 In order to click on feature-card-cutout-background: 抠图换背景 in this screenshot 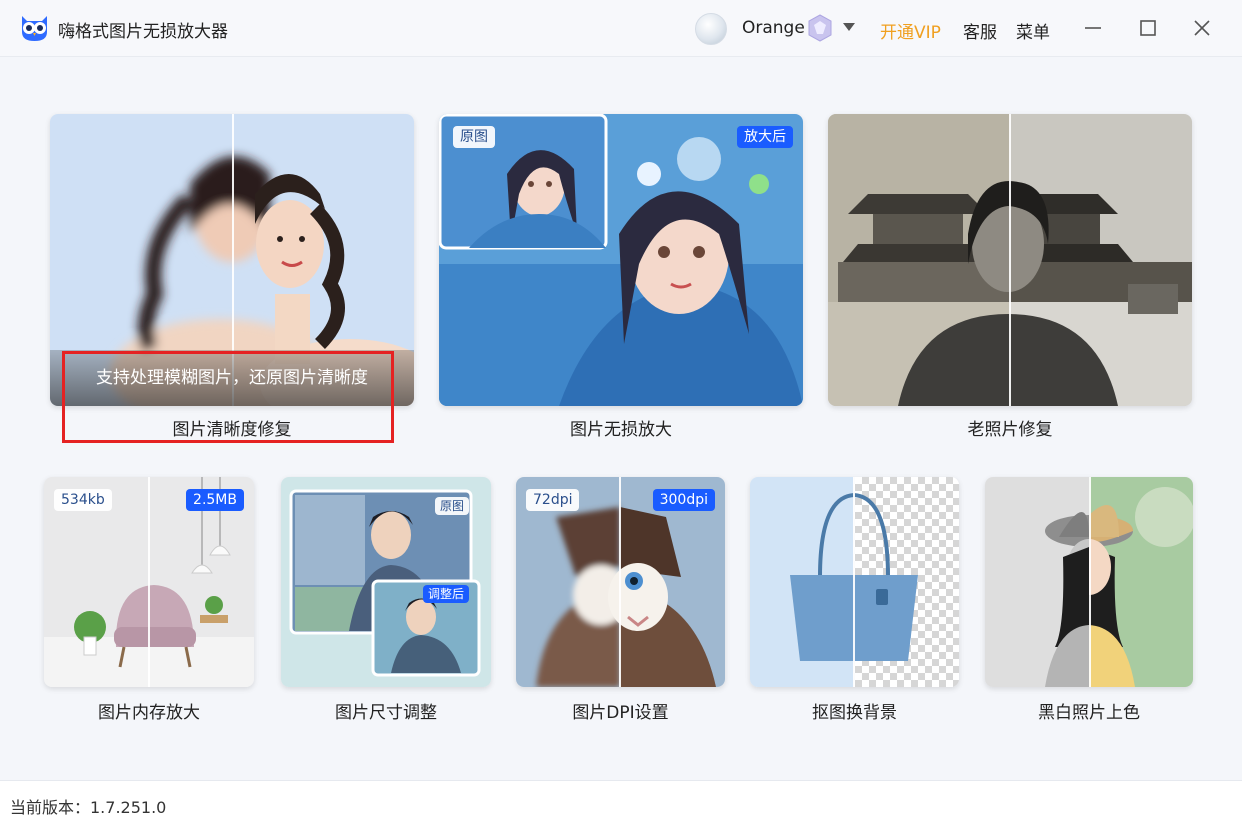, I will do `click(854, 601)`.